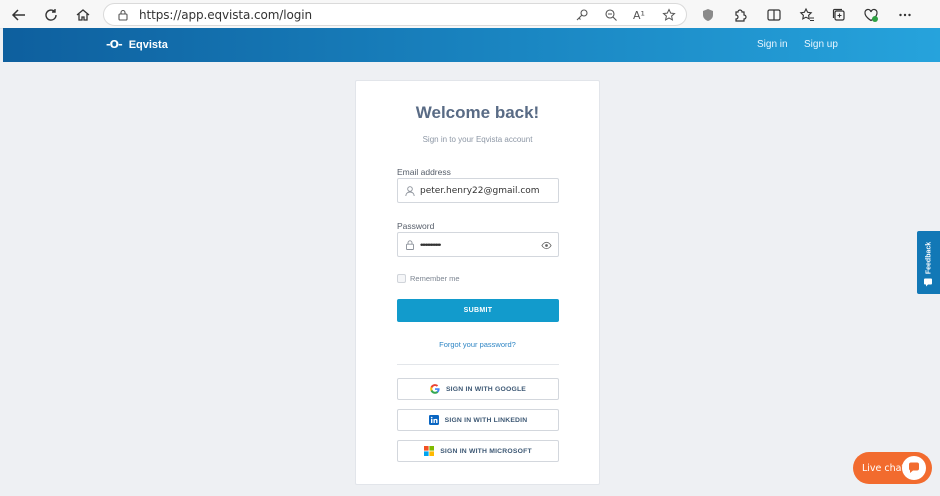  I want to click on settings-more-button, so click(905, 15).